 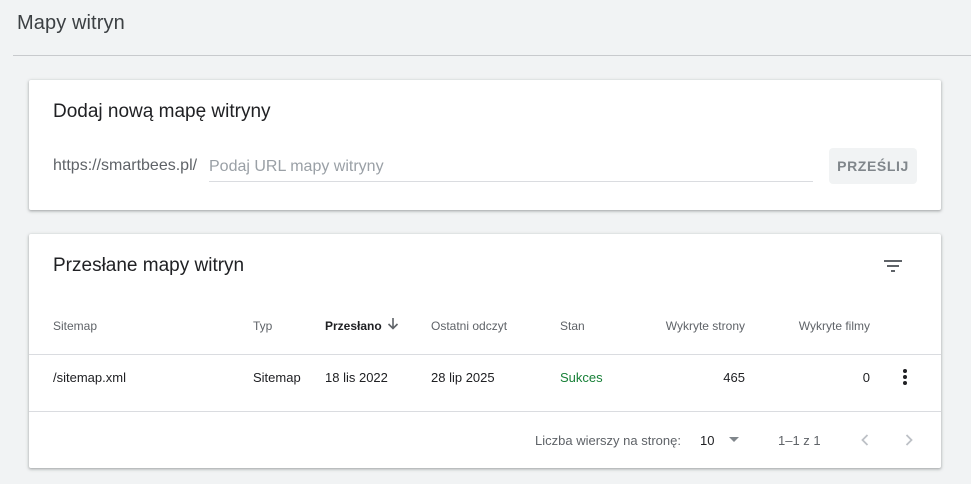 What do you see at coordinates (511, 167) in the screenshot?
I see `sitemap-url-input` at bounding box center [511, 167].